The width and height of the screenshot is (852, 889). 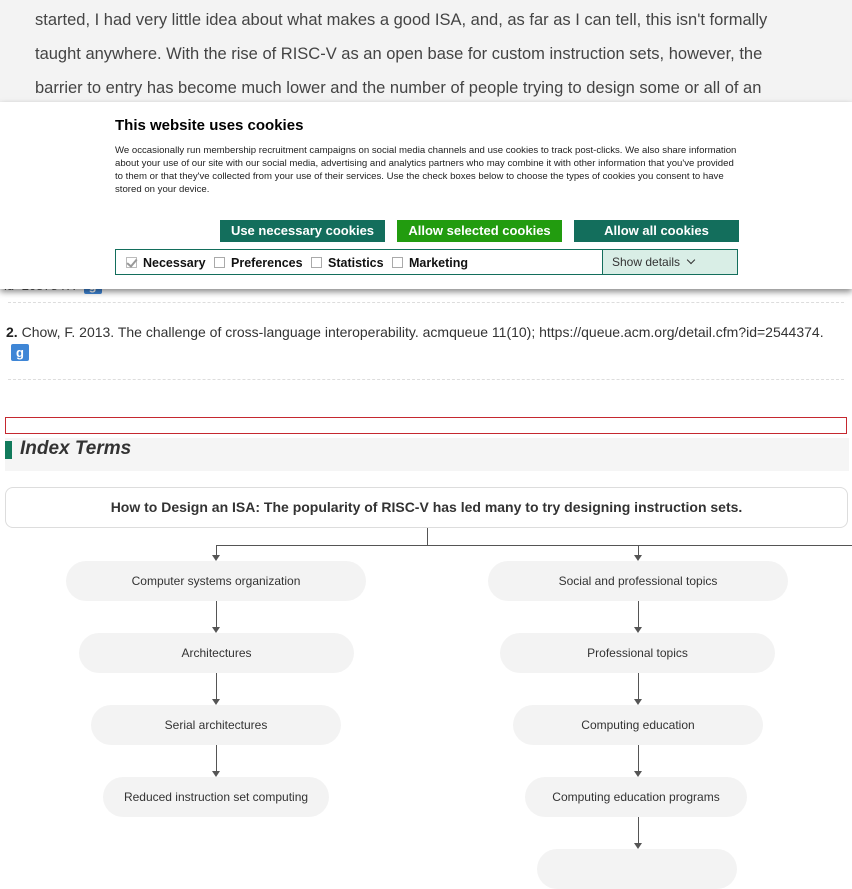 I want to click on chevron-down-icon, so click(x=691, y=260).